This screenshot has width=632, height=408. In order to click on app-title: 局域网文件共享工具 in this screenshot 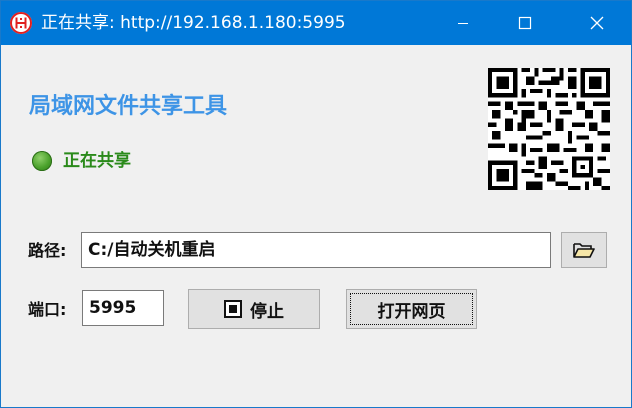, I will do `click(128, 106)`.